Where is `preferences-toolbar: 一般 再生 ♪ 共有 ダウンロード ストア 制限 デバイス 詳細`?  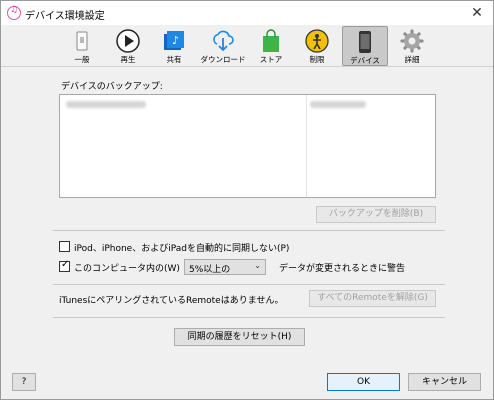 preferences-toolbar: 一般 再生 ♪ 共有 ダウンロード ストア 制限 デバイス 詳細 is located at coordinates (247, 46).